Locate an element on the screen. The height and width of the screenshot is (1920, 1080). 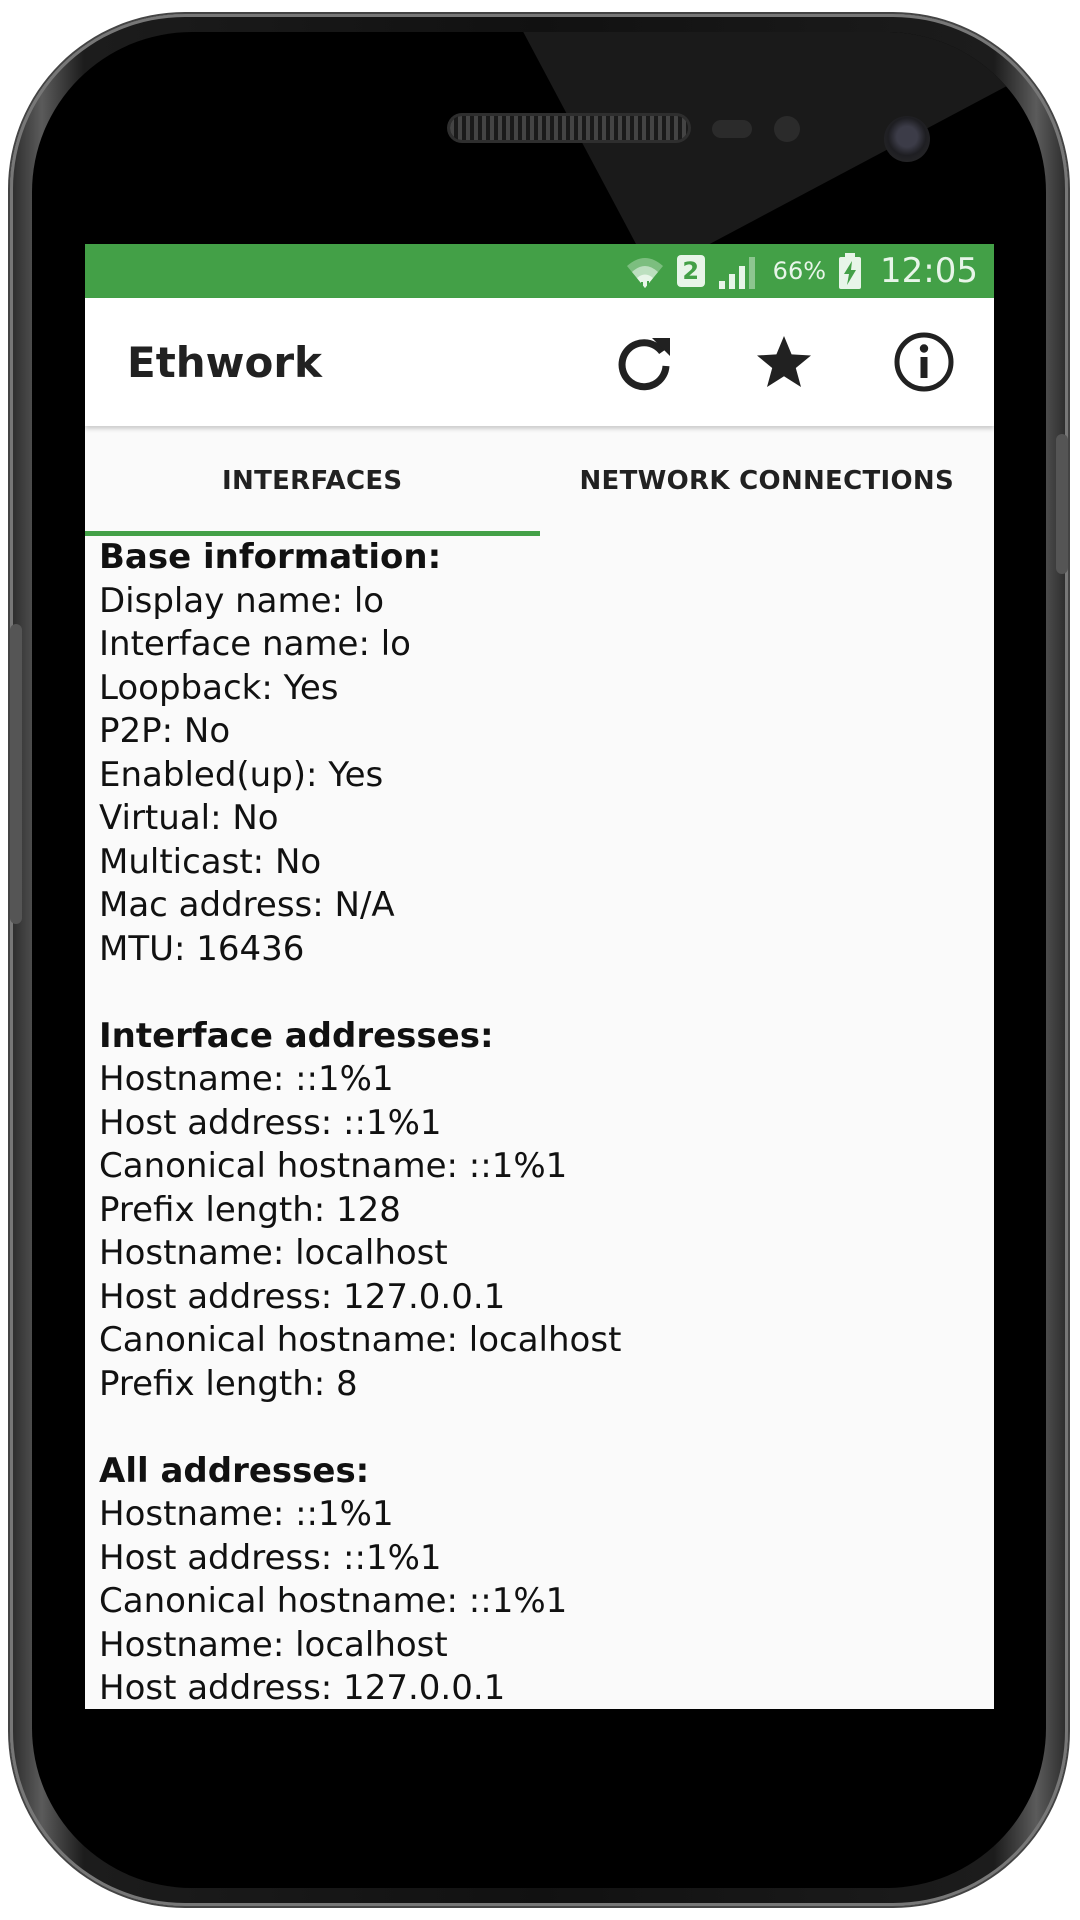
star-icon is located at coordinates (784, 361).